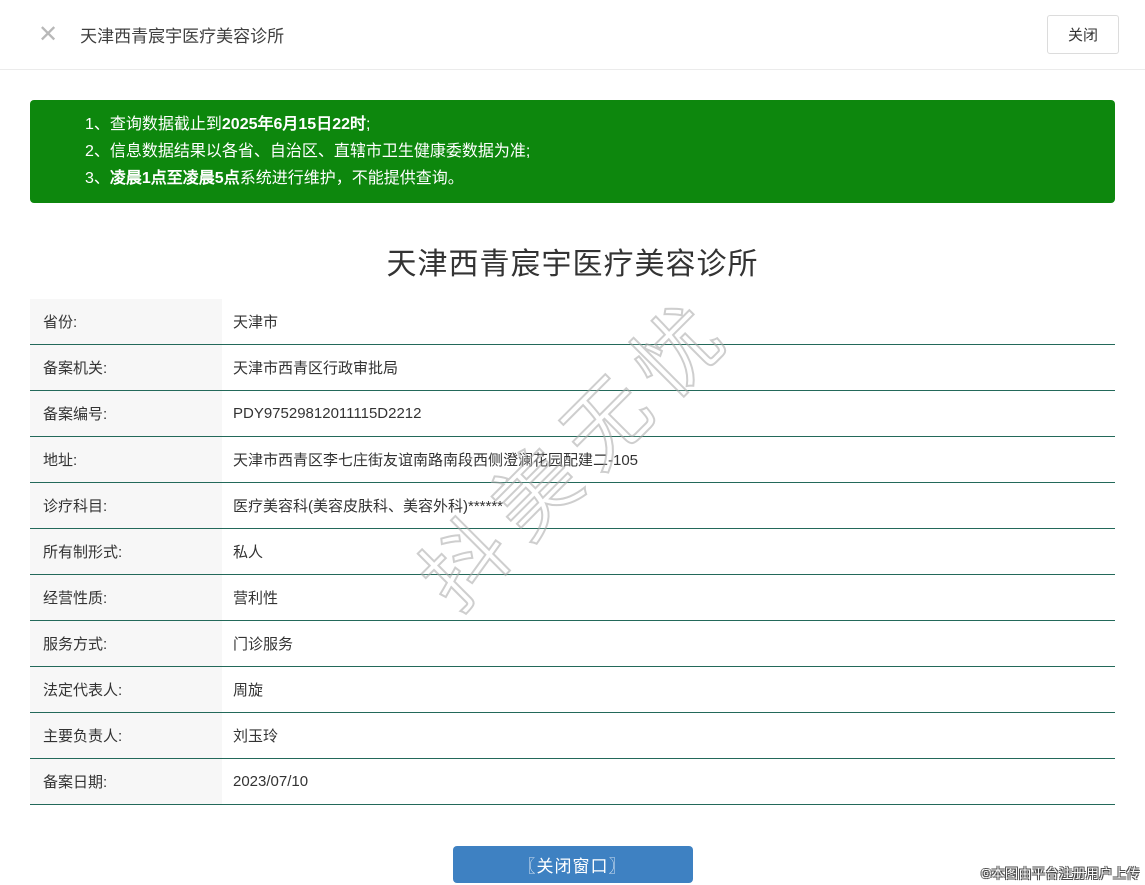  Describe the element at coordinates (126, 459) in the screenshot. I see `field-label: 地址:` at that location.